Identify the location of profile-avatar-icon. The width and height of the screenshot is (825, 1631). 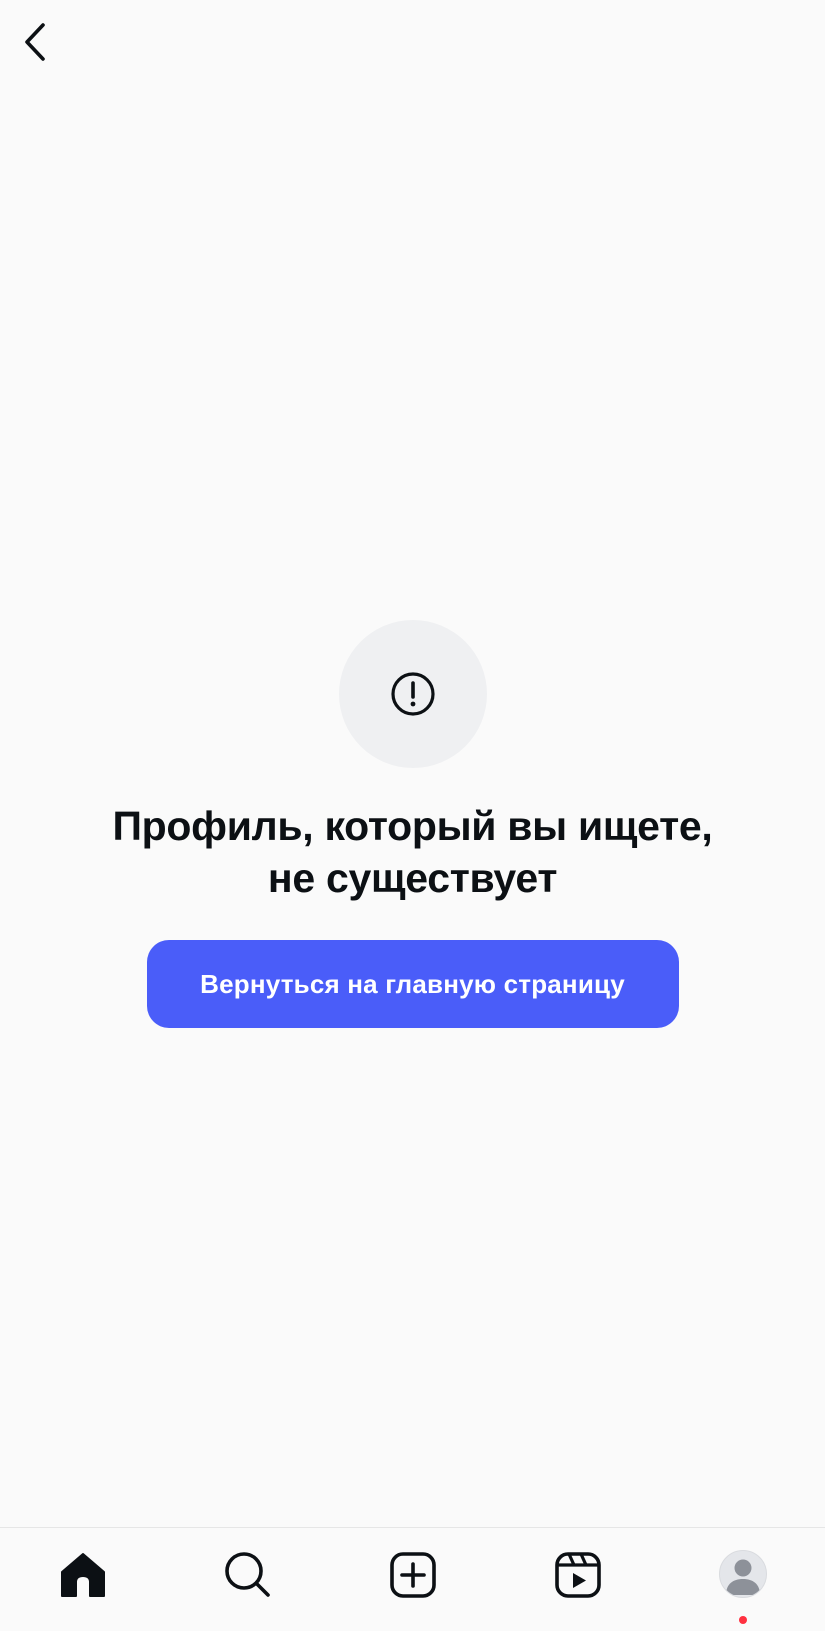
(742, 1574).